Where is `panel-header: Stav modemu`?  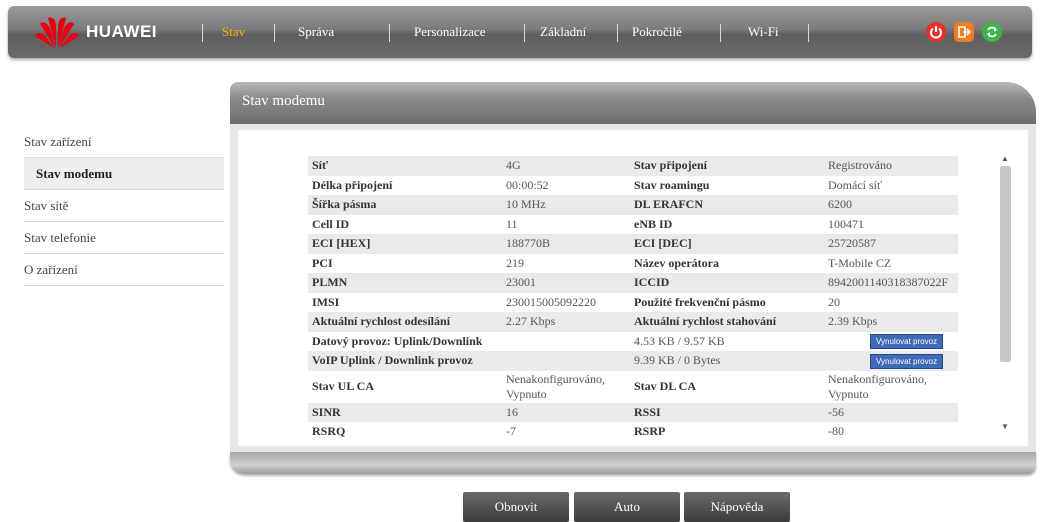 panel-header: Stav modemu is located at coordinates (633, 103).